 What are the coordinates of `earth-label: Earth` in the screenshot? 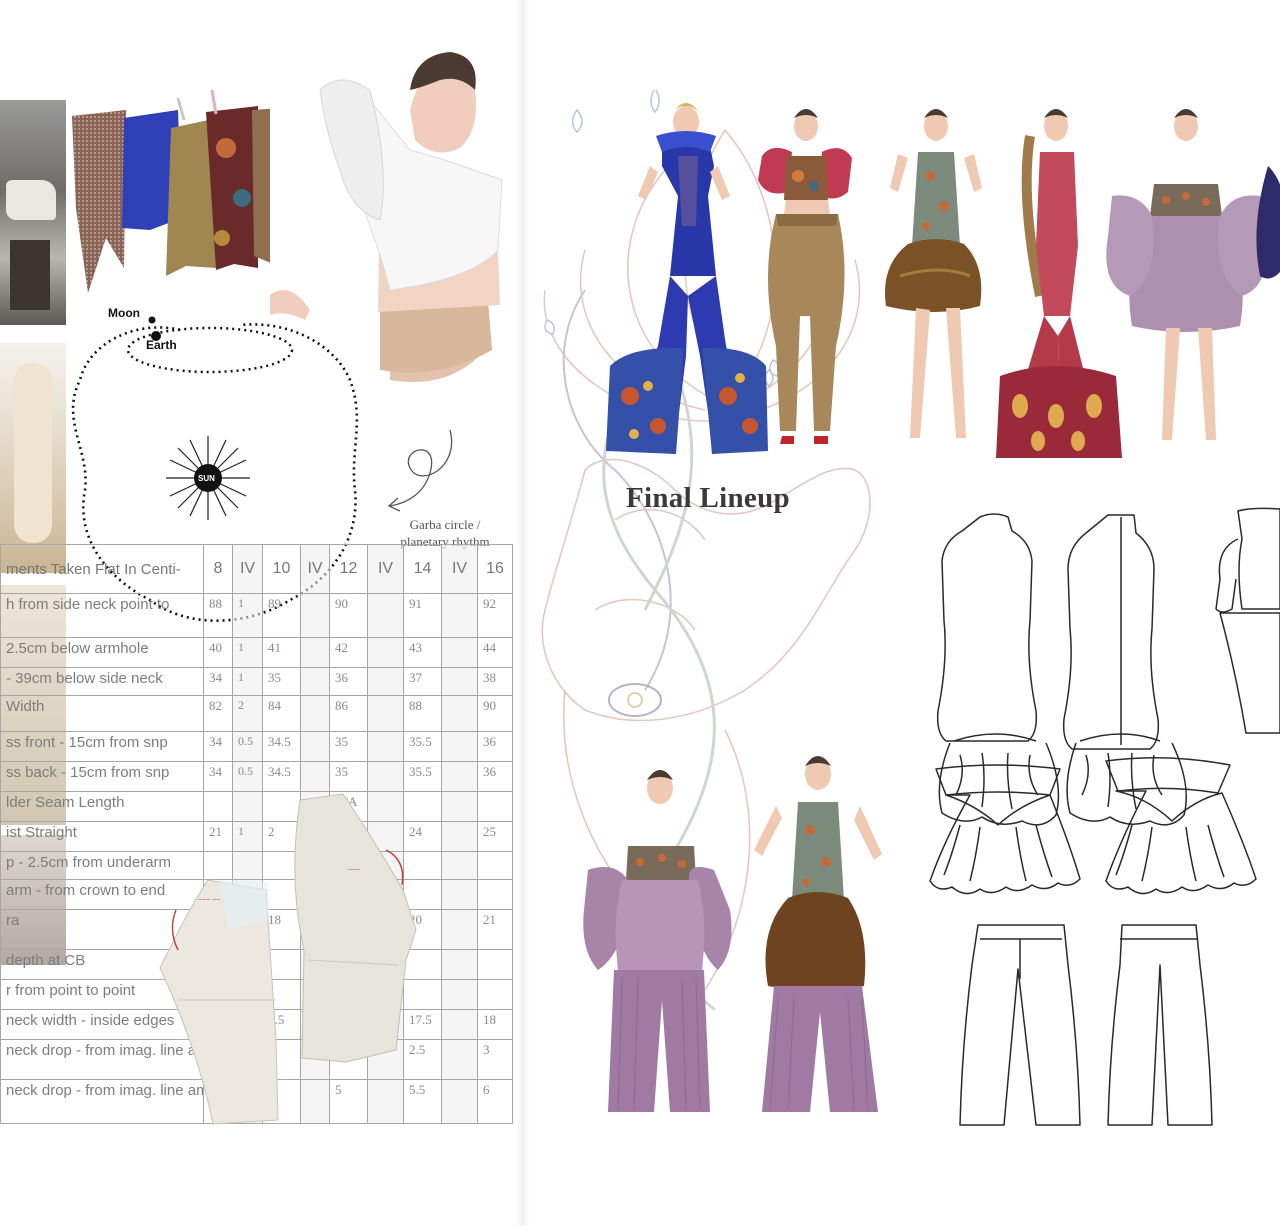 It's located at (161, 345).